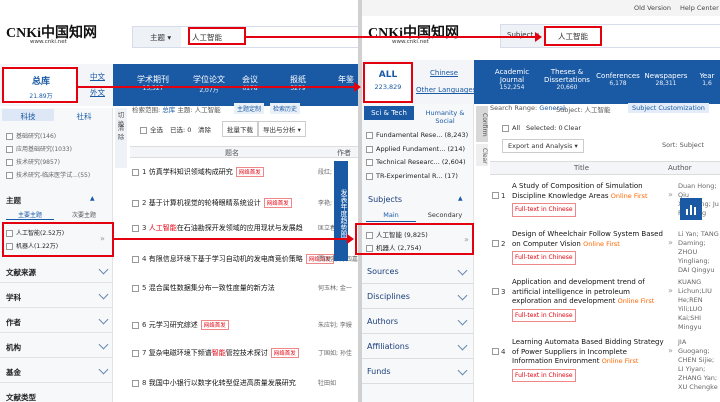  Describe the element at coordinates (666, 79) in the screenshot. I see `db-tab-newspaper: Newspapers 28,311` at that location.